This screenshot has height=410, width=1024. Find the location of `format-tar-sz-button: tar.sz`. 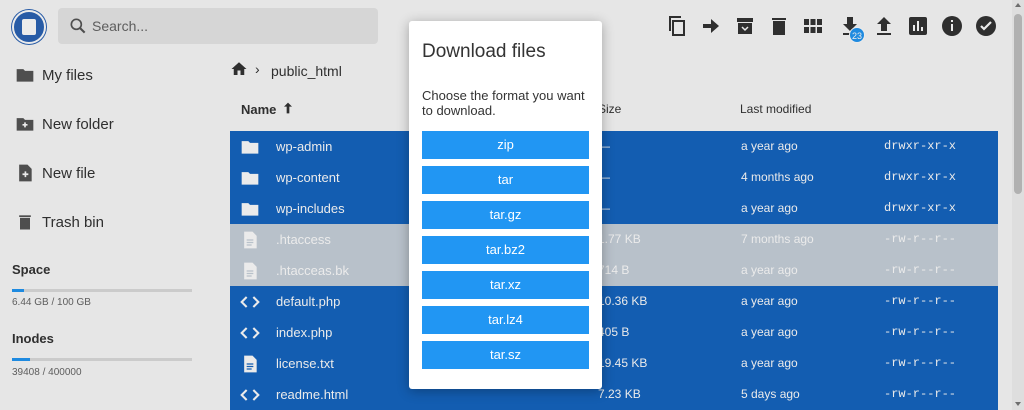

format-tar-sz-button: tar.sz is located at coordinates (505, 355).